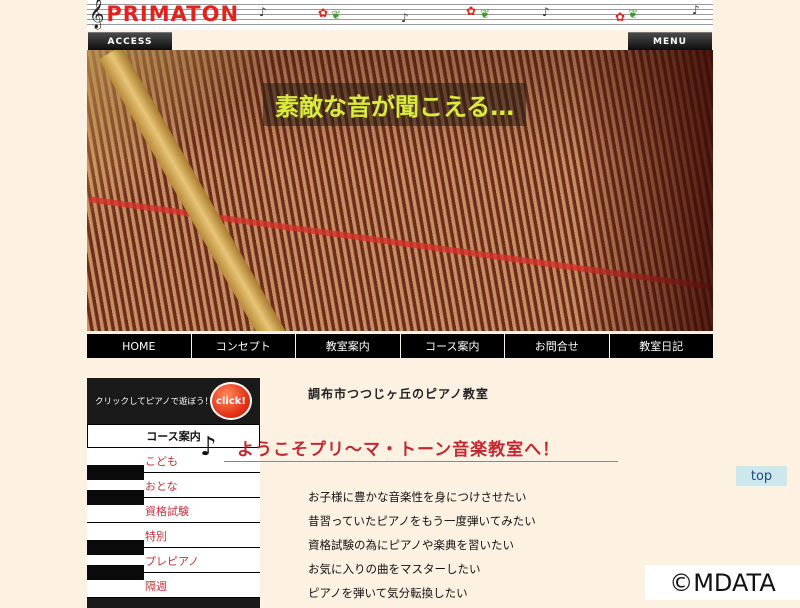  What do you see at coordinates (231, 401) in the screenshot?
I see `click-button: click!` at bounding box center [231, 401].